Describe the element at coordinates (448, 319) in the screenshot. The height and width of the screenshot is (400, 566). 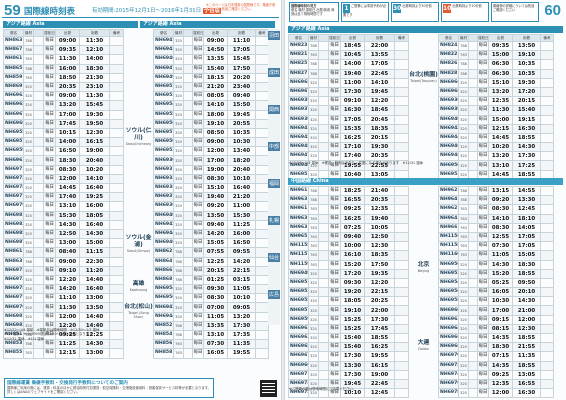
I see `flight-number: NH6962` at that location.